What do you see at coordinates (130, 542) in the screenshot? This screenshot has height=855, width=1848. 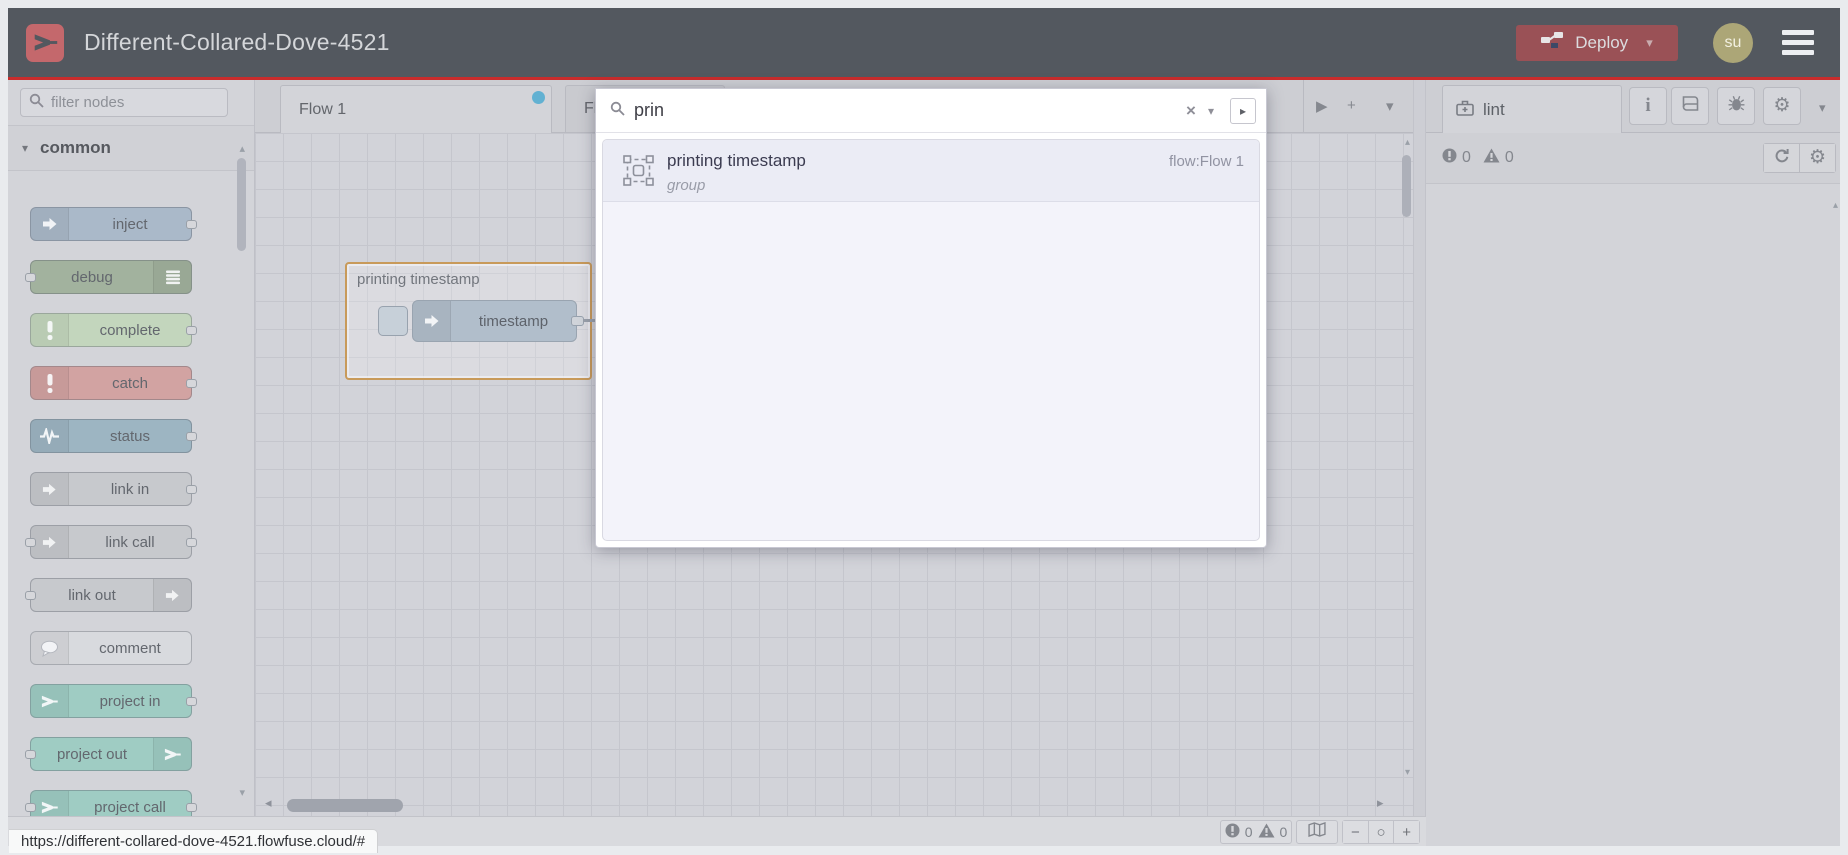 I see `palette-node-label: link call` at bounding box center [130, 542].